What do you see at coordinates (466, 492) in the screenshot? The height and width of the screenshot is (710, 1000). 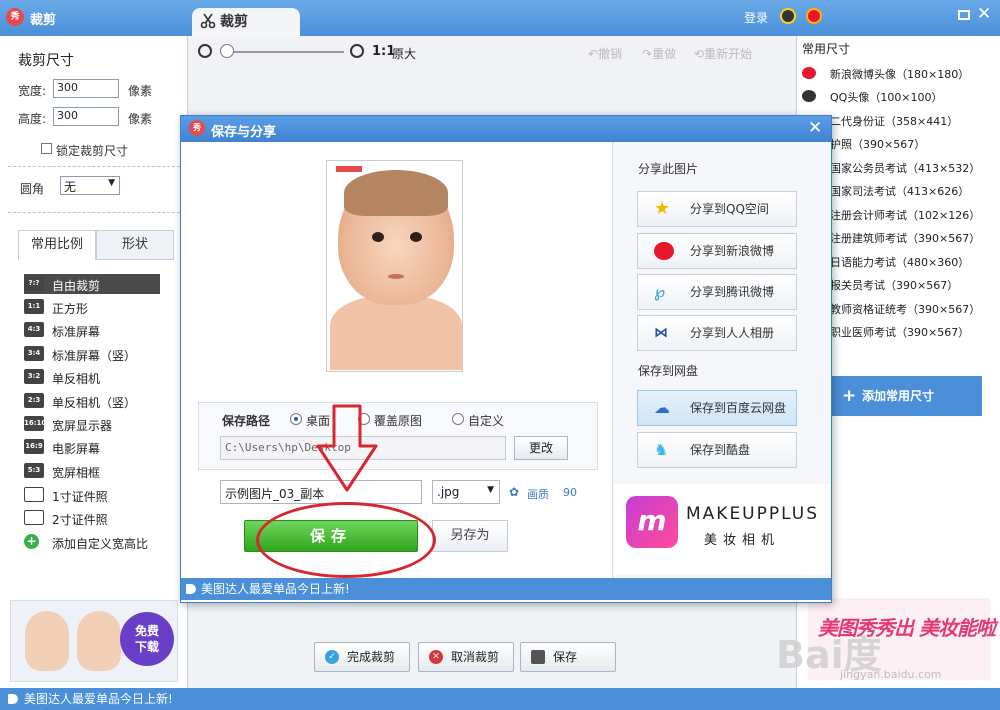 I see `extension-select: .jpg ▼` at bounding box center [466, 492].